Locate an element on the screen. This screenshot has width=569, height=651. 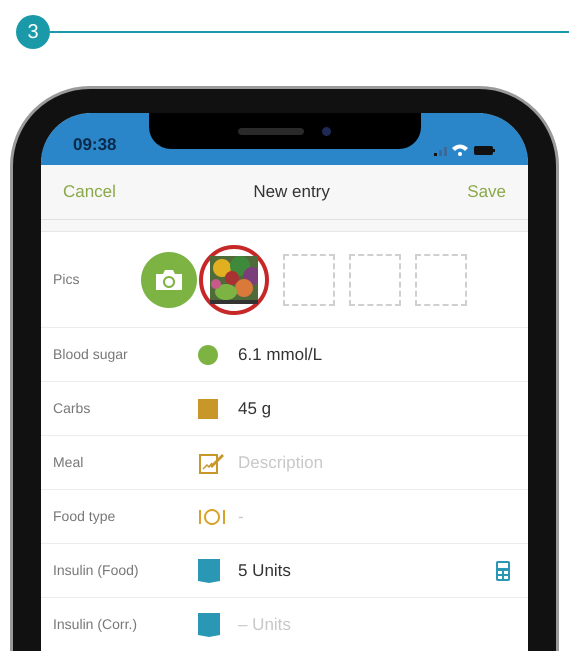
signal-wifi-battery-icon is located at coordinates (465, 150).